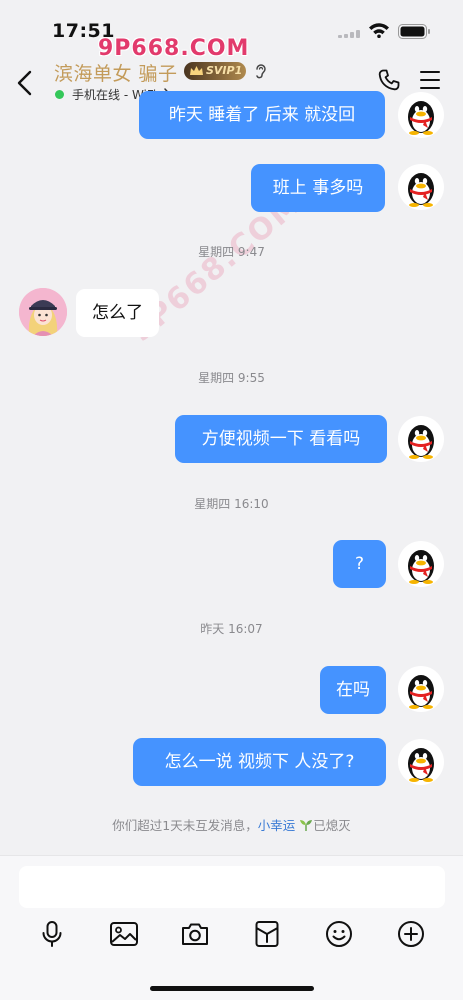 This screenshot has width=463, height=1000. I want to click on message-timestamp: 星期四 16:10, so click(231, 504).